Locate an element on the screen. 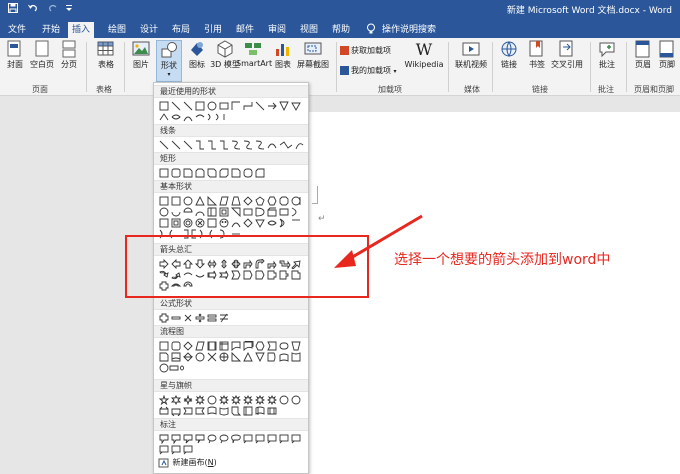 Image resolution: width=680 pixels, height=474 pixels. footer-button: 页脚 is located at coordinates (667, 55).